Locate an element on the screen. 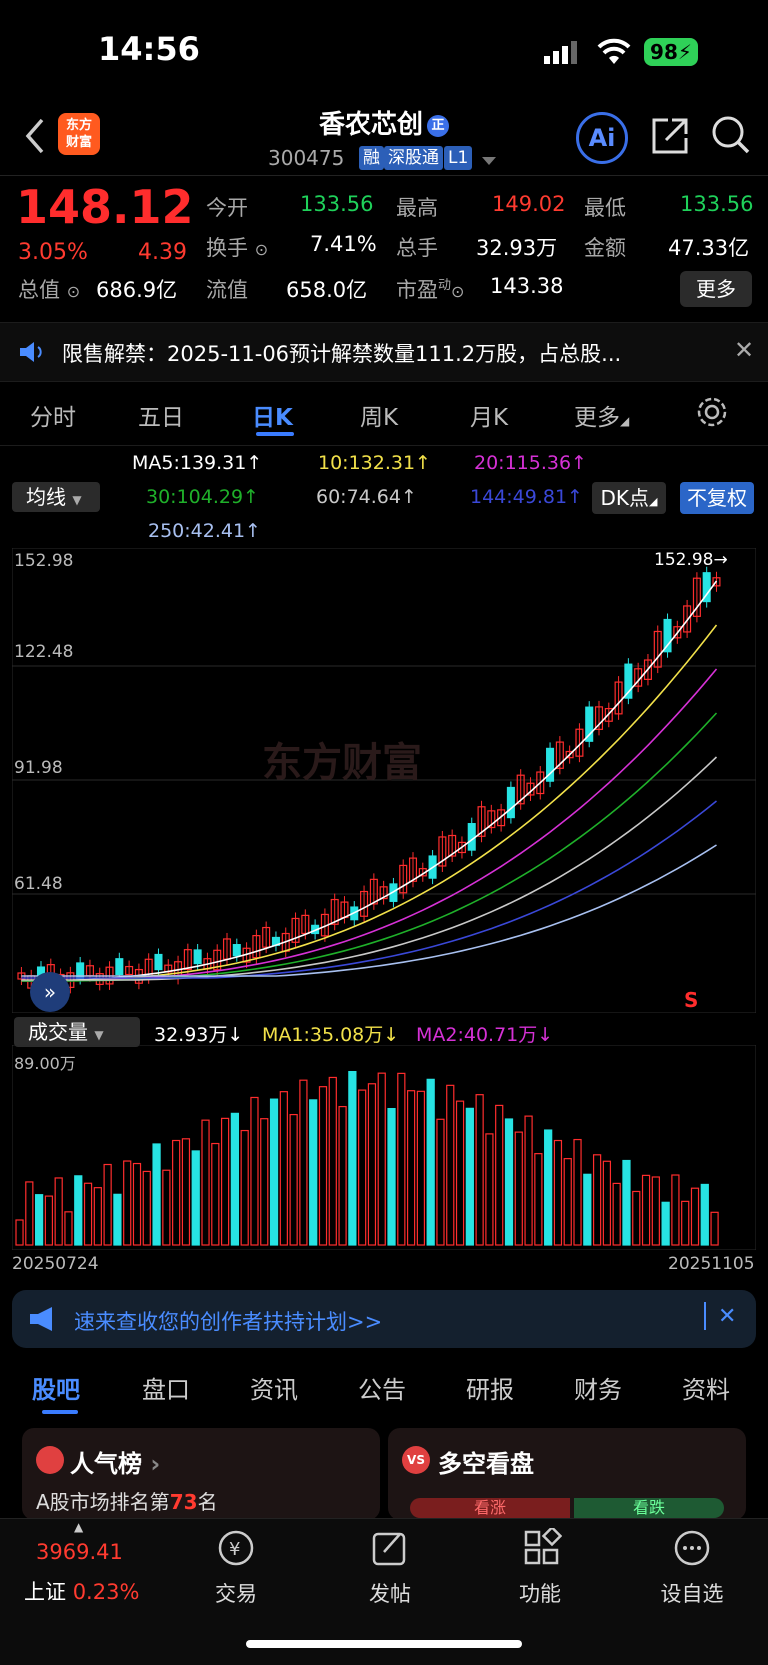  tab-ziliao: 资料 is located at coordinates (706, 1387).